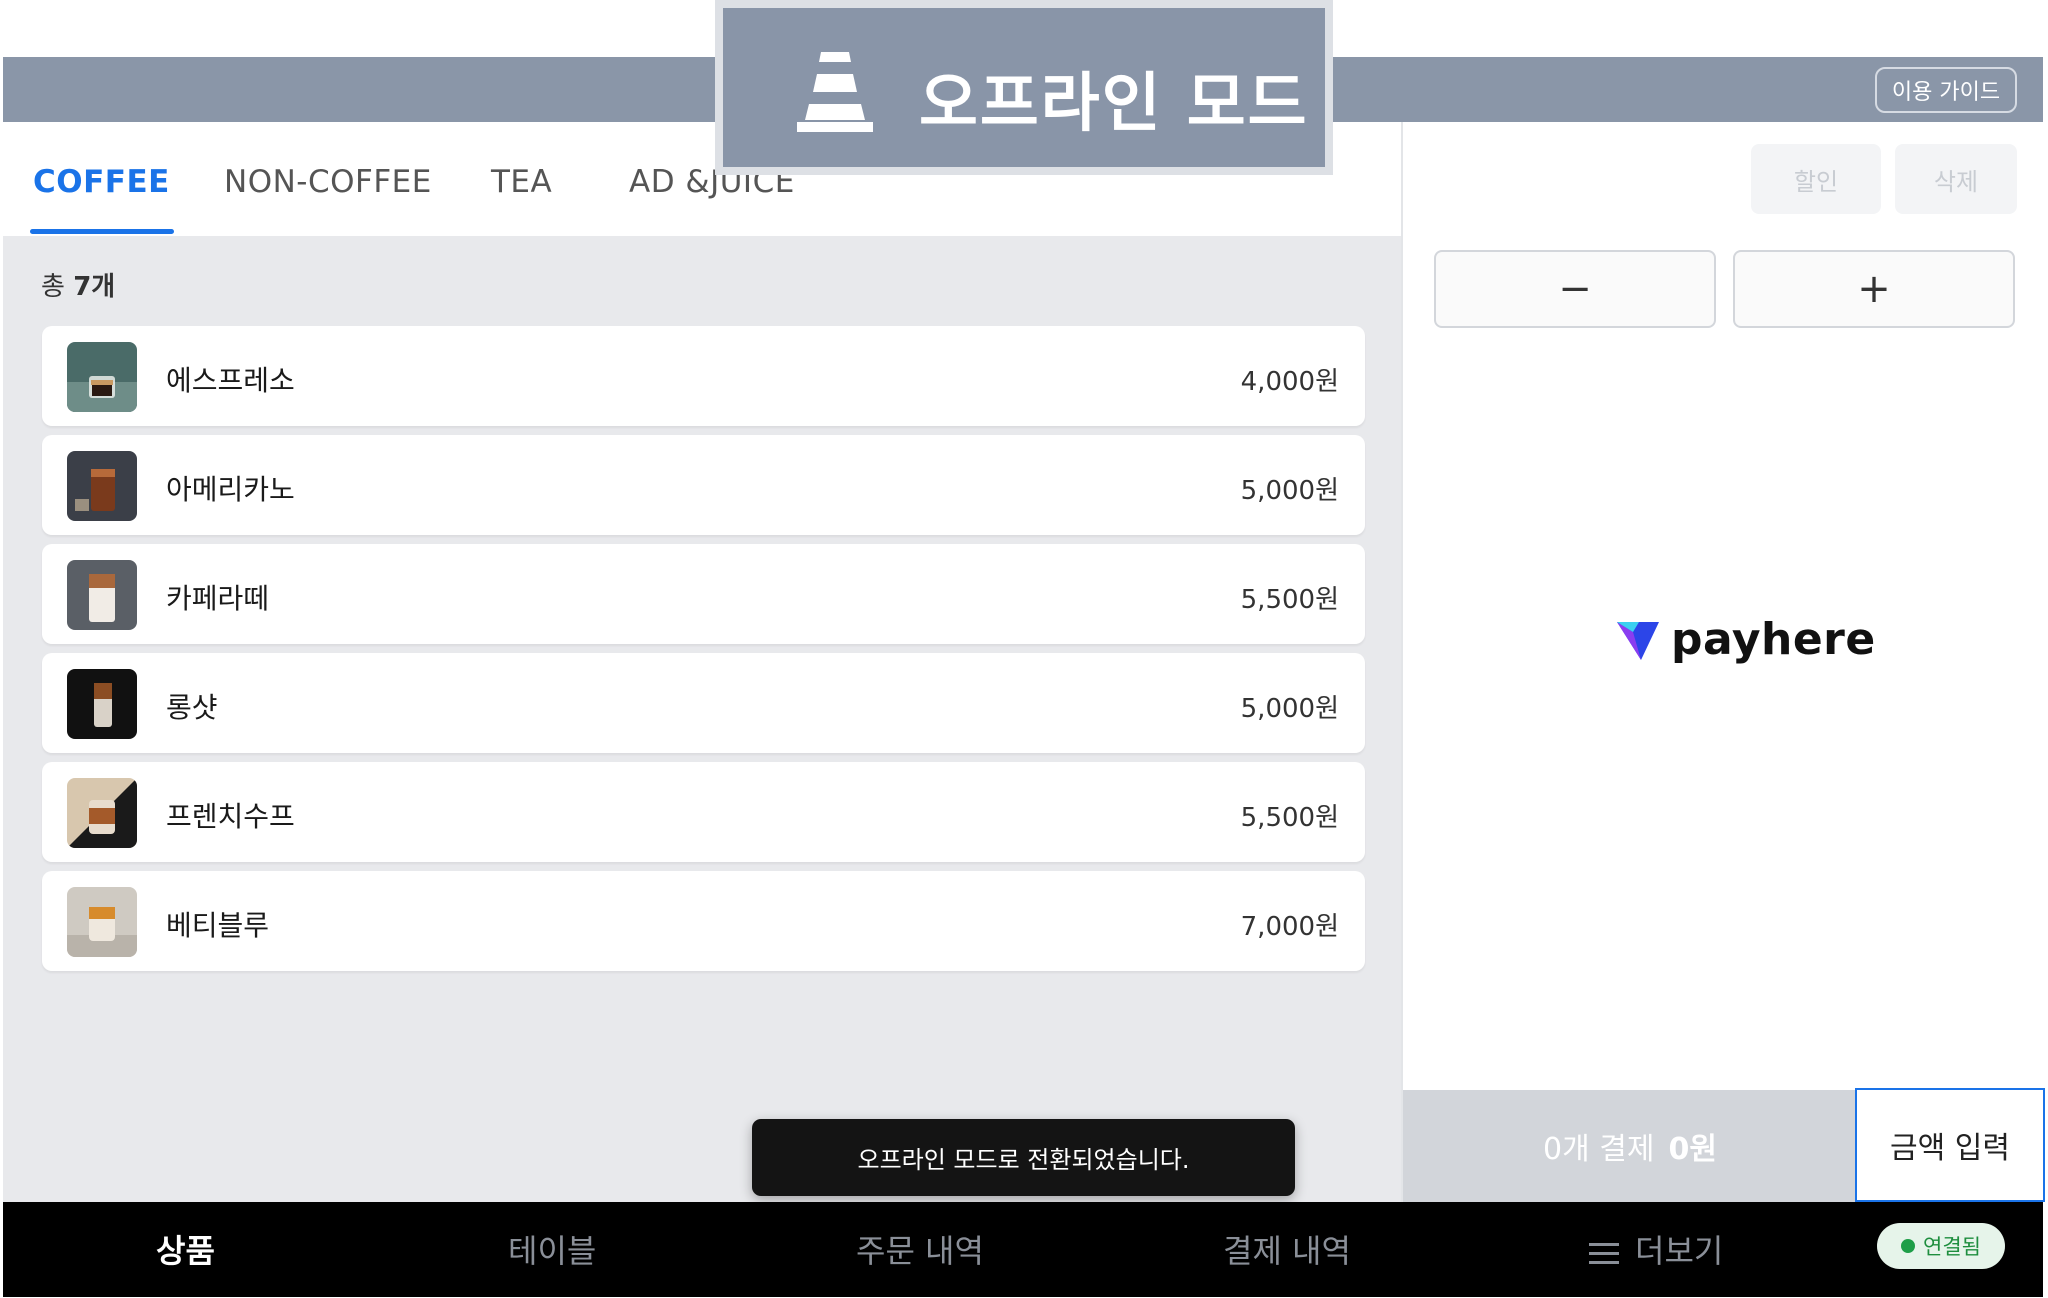 The image size is (2048, 1298). I want to click on product-item-americano: 아메리카노 5,000원, so click(703, 485).